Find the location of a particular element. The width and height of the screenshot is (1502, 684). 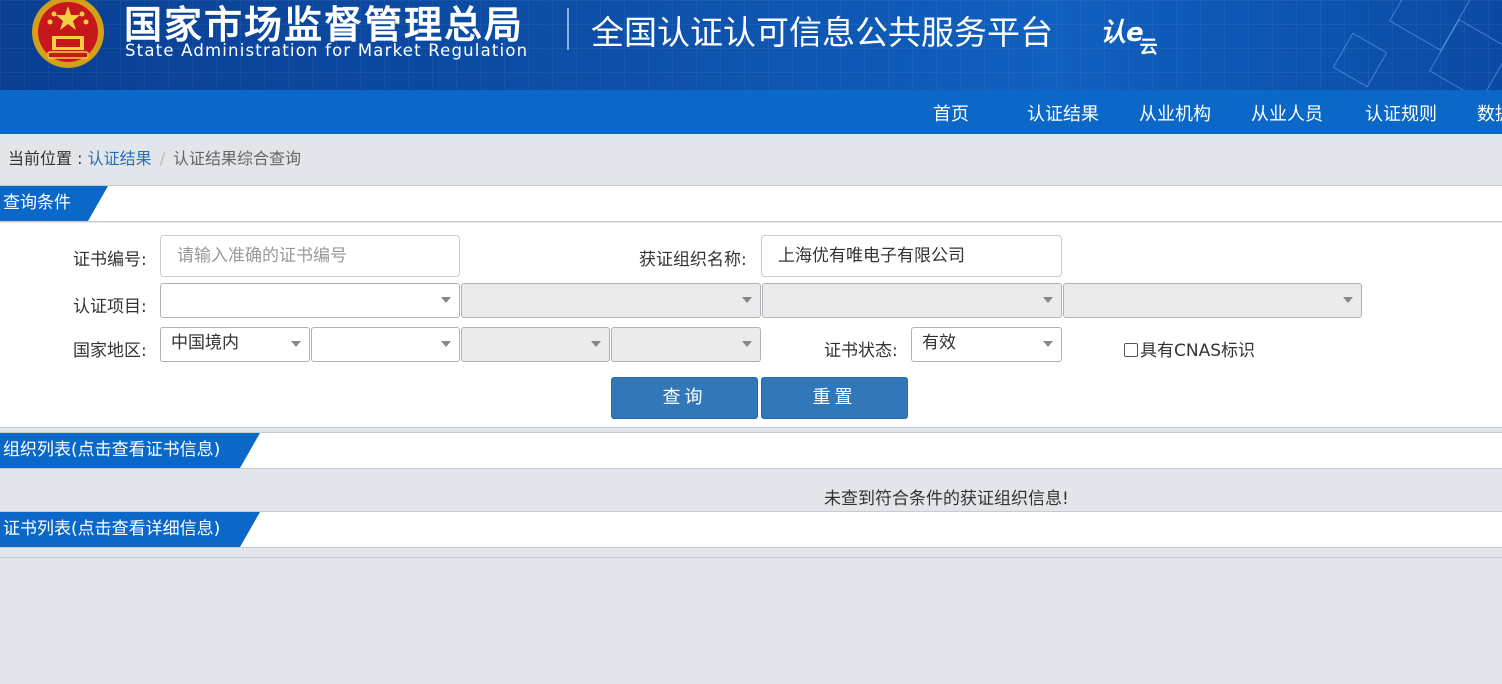

platform-title: 全国认证认可信息公共服务平台 is located at coordinates (822, 32).